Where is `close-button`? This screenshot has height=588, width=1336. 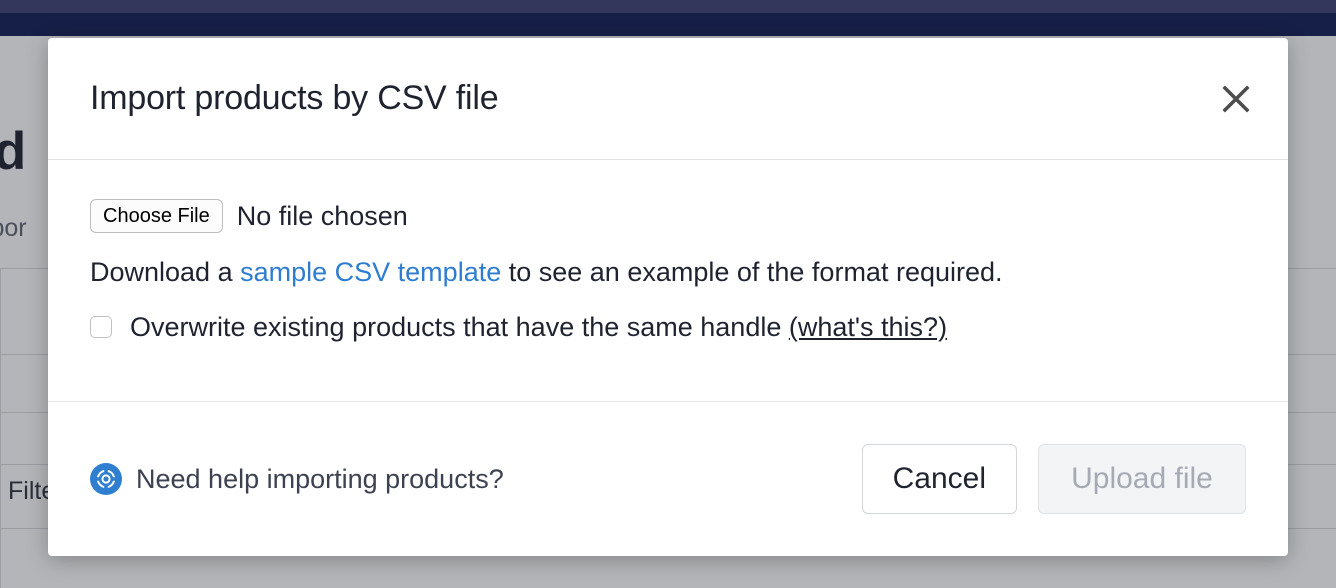
close-button is located at coordinates (1236, 99).